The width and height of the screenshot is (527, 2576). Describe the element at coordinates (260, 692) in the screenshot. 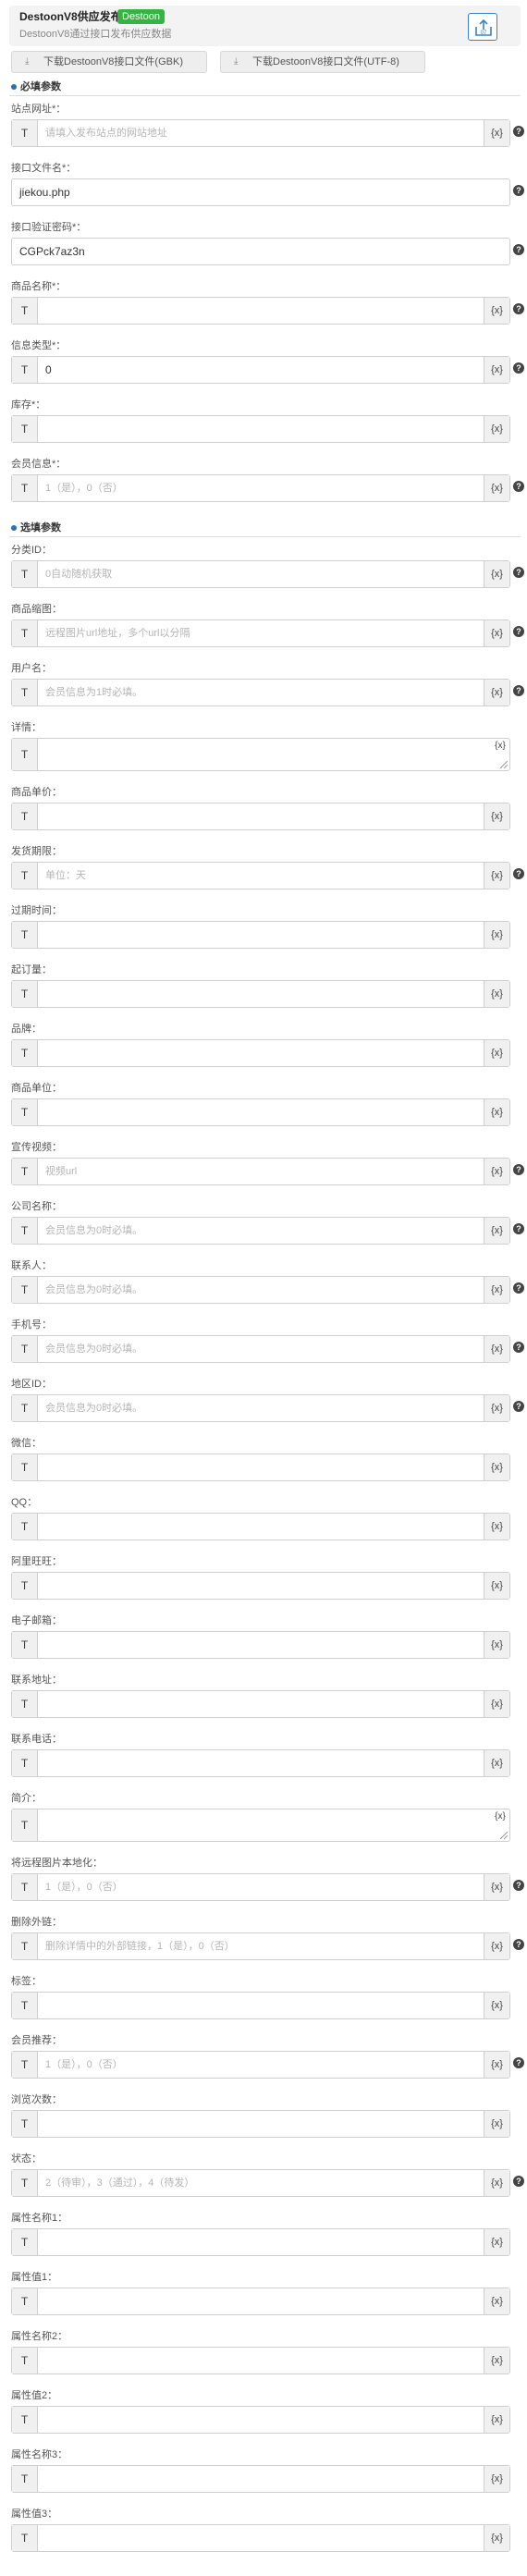

I see `text-input: T 会员信息为1时必填。 {x}` at that location.